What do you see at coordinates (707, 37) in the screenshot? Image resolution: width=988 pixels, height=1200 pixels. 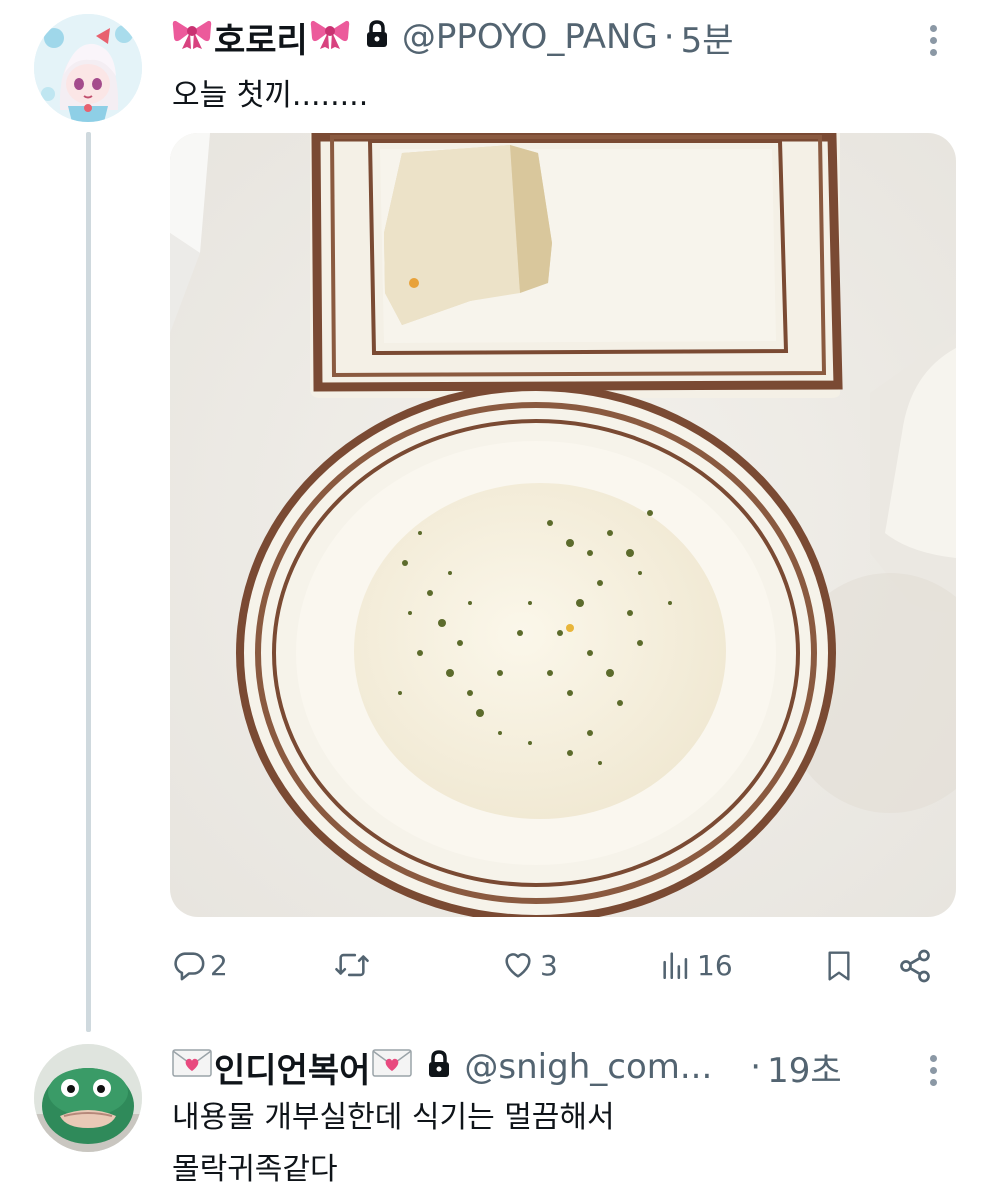 I see `timestamp: 5분` at bounding box center [707, 37].